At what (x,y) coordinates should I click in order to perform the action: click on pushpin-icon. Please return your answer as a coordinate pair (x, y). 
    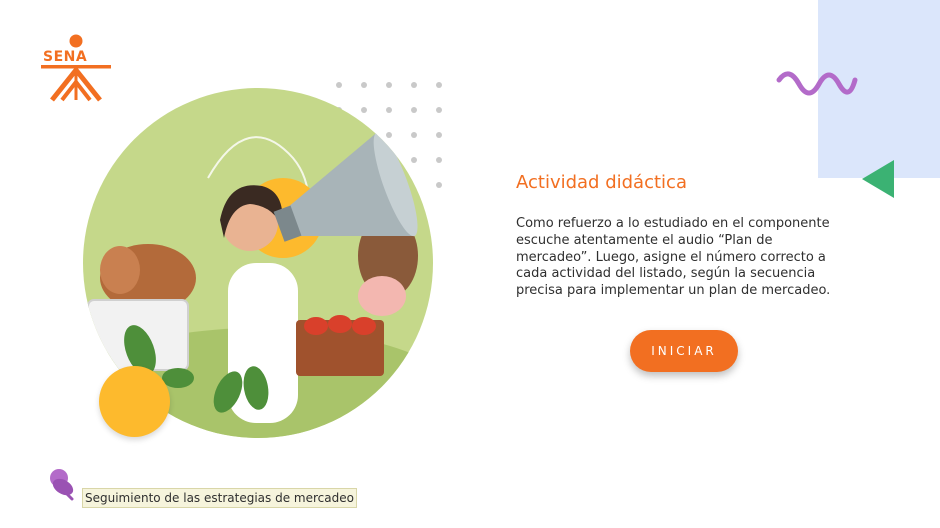
    Looking at the image, I should click on (62, 485).